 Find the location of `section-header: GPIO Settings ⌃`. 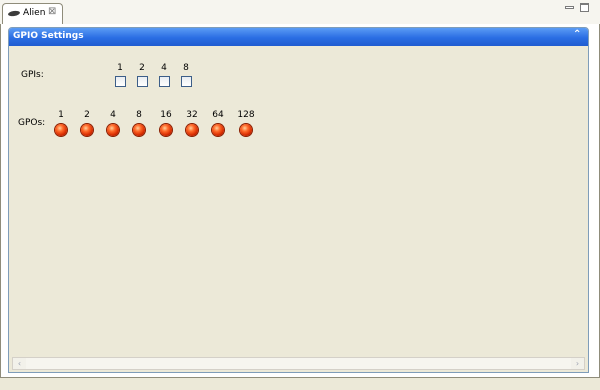

section-header: GPIO Settings ⌃ is located at coordinates (298, 37).